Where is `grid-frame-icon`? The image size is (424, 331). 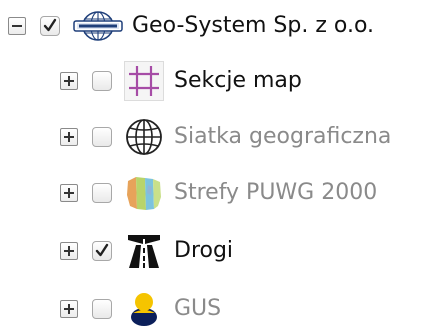
grid-frame-icon is located at coordinates (144, 81).